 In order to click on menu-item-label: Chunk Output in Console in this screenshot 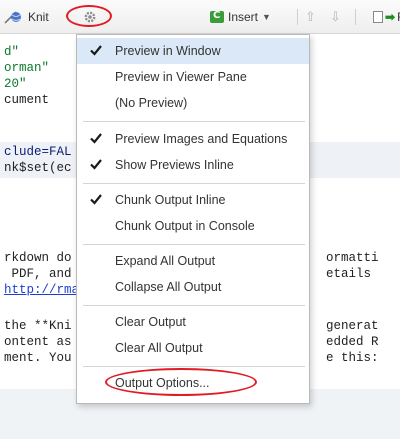, I will do `click(185, 226)`.